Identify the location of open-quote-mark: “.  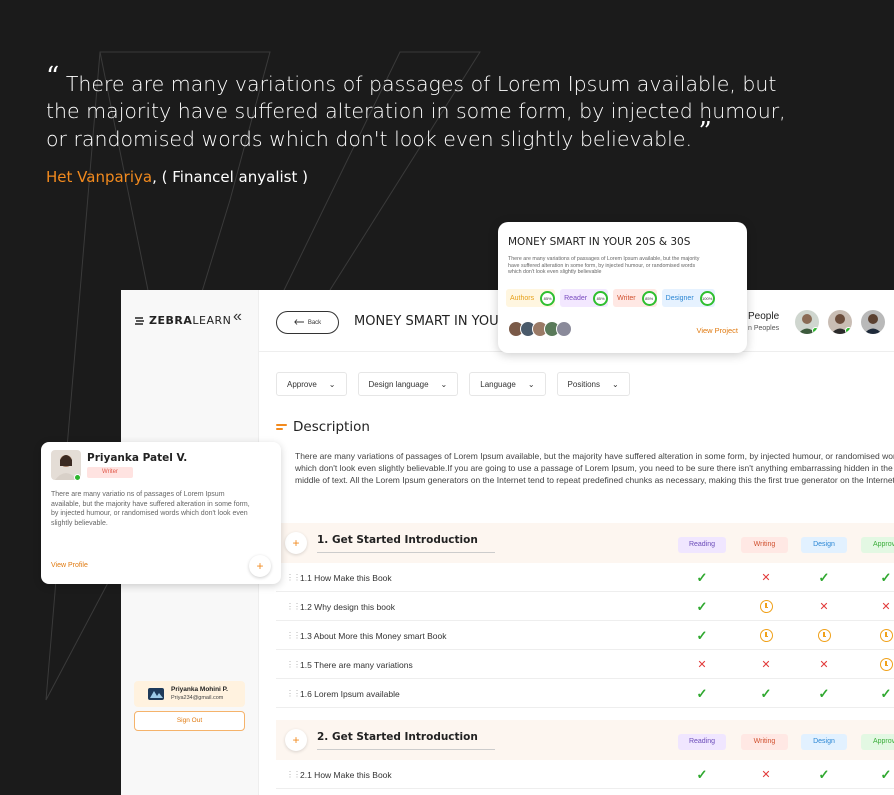
(53, 77).